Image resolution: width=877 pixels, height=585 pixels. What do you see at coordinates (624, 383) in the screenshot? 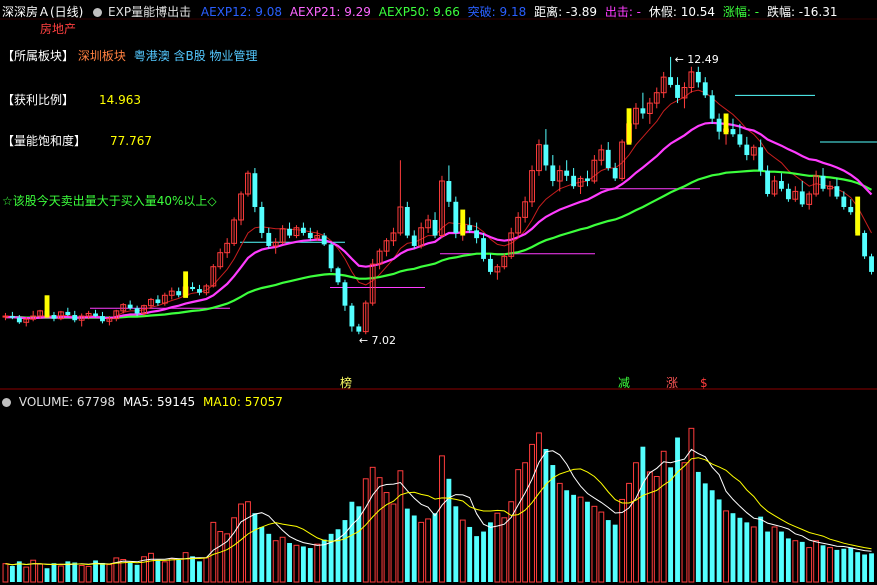
I see `signal-marker: 减` at bounding box center [624, 383].